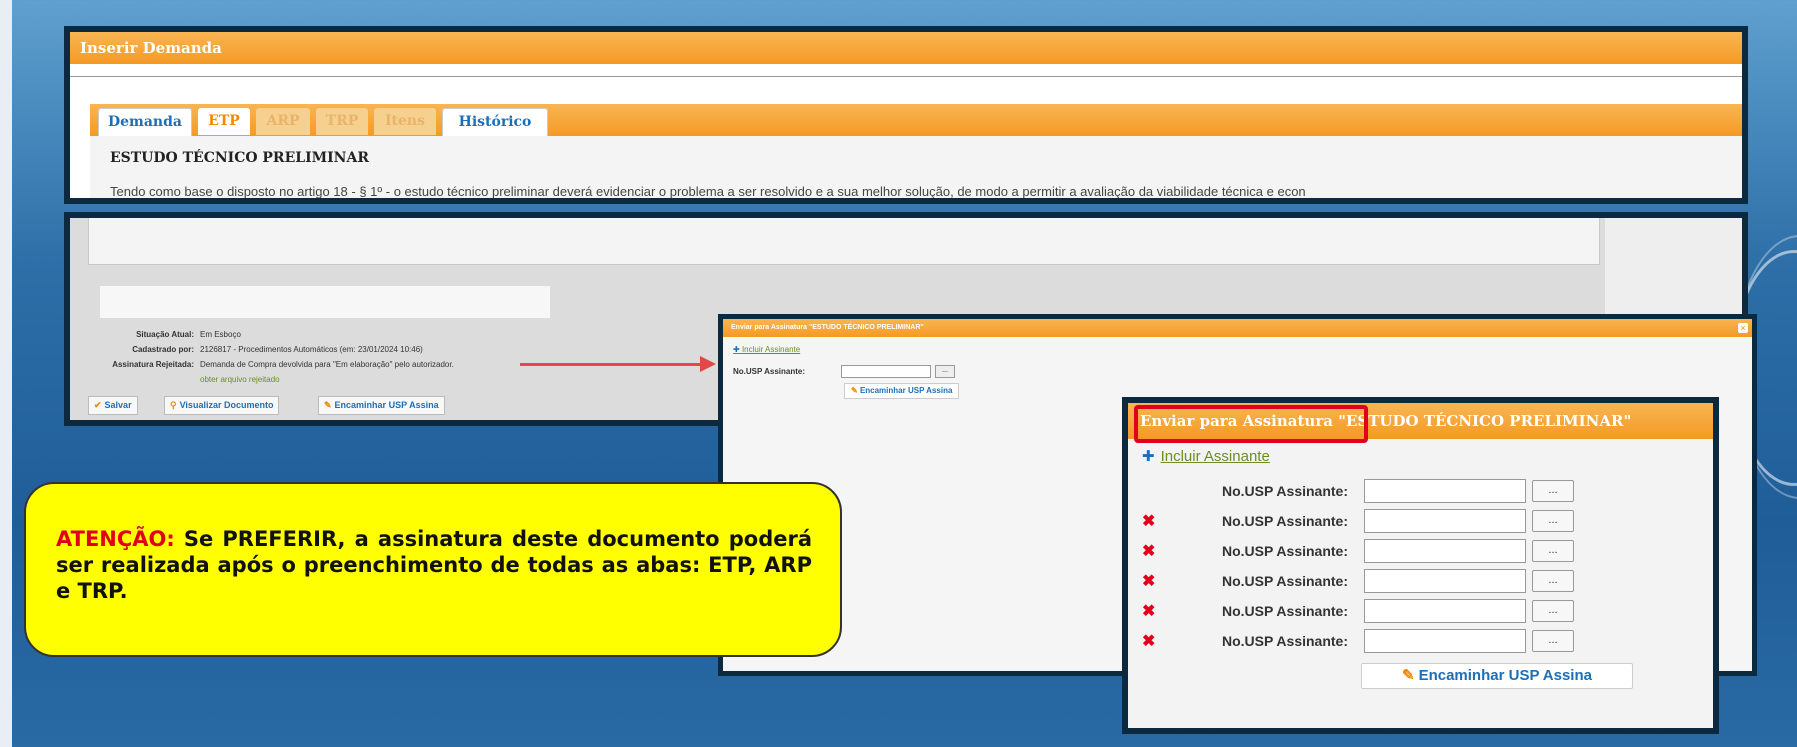  Describe the element at coordinates (342, 121) in the screenshot. I see `tab-trp: TRP` at that location.